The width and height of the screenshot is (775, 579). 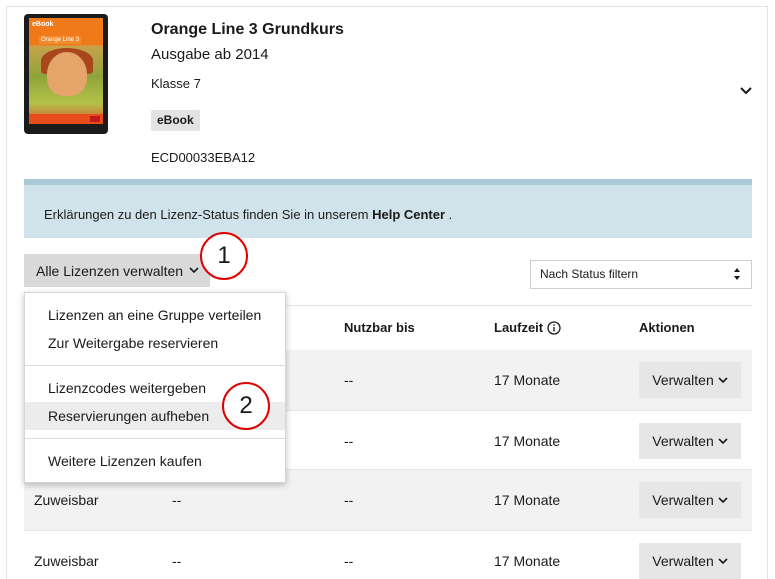 I want to click on menu-item-reserve-for-transfer: Zur Weitergabe reservieren, so click(x=155, y=343).